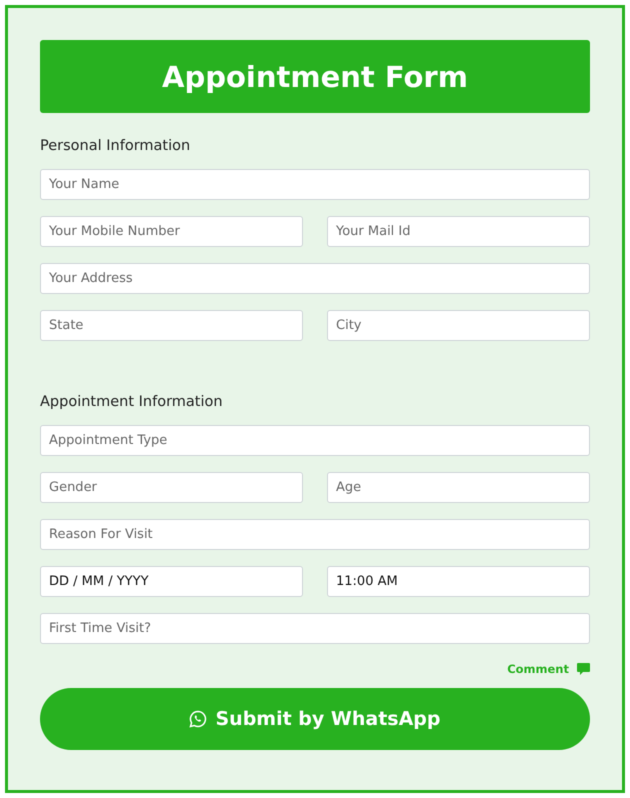  I want to click on form-title: Appointment Form, so click(315, 76).